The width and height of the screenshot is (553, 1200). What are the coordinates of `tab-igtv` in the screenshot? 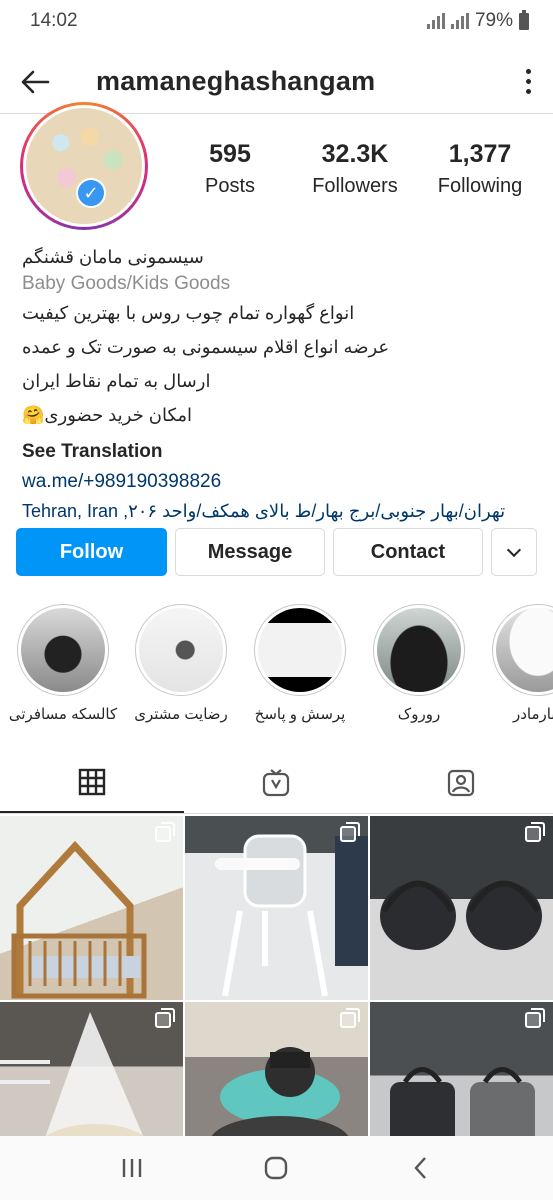 It's located at (276, 782).